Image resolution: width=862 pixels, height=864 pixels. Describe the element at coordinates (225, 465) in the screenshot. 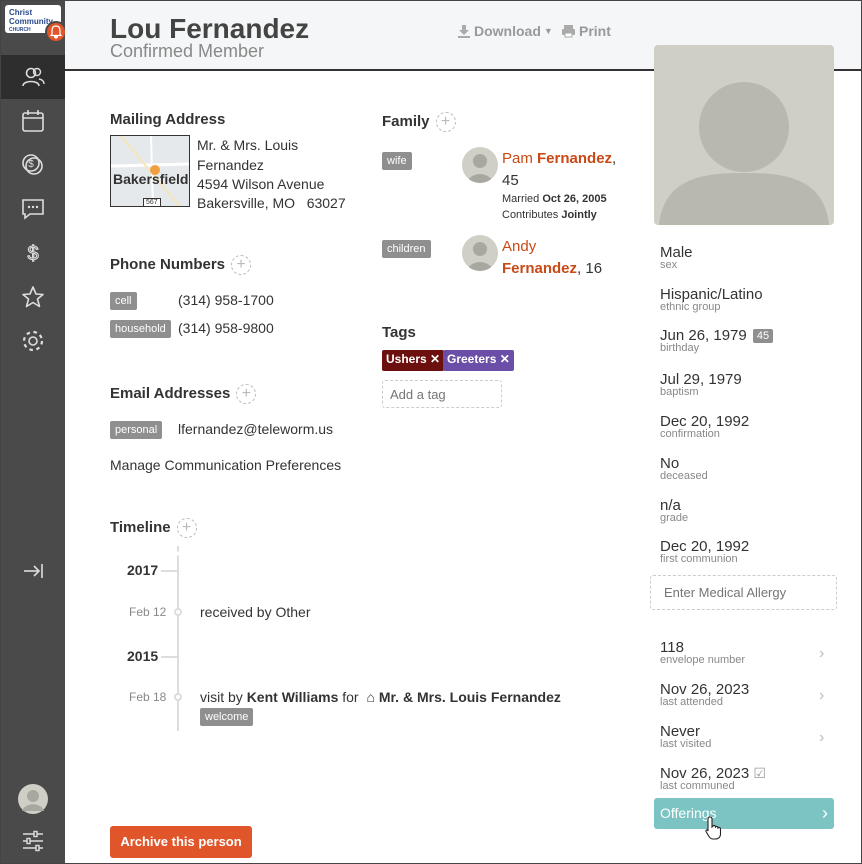

I see `manage-communication-link: Manage Communication Preferences` at that location.